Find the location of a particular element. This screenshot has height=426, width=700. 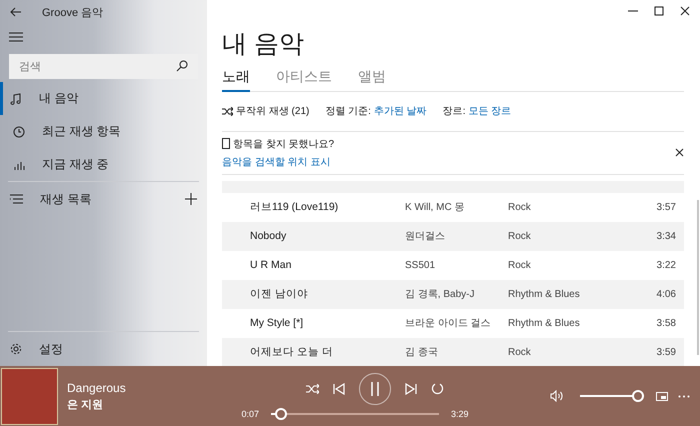

total-time: 3:29 is located at coordinates (460, 413).